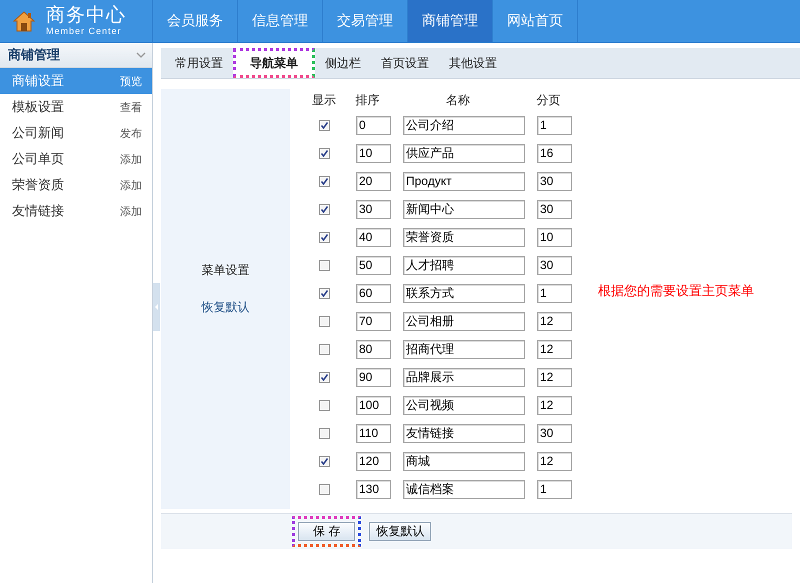 This screenshot has height=583, width=800. Describe the element at coordinates (373, 153) in the screenshot. I see `order-field: 10` at that location.